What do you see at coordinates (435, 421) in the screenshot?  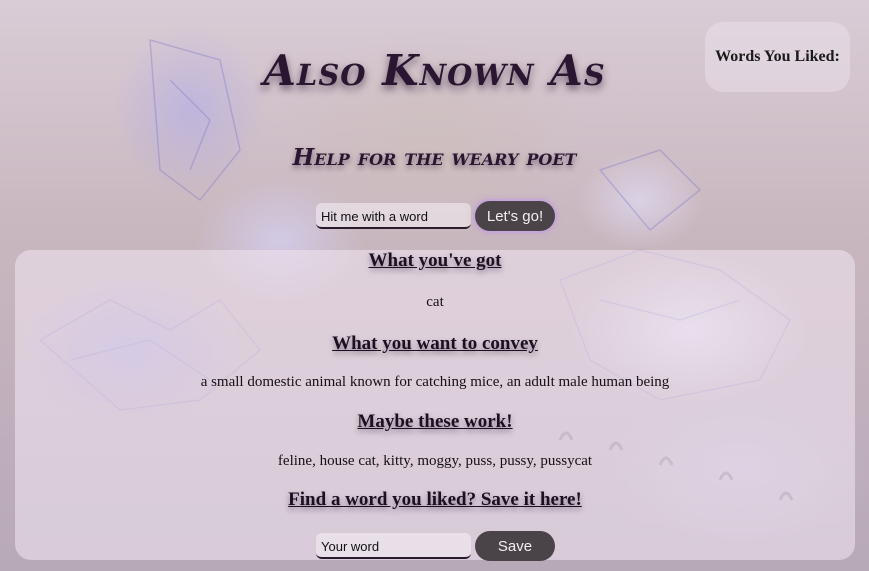 I see `maybe-these-heading: Maybe these work!` at bounding box center [435, 421].